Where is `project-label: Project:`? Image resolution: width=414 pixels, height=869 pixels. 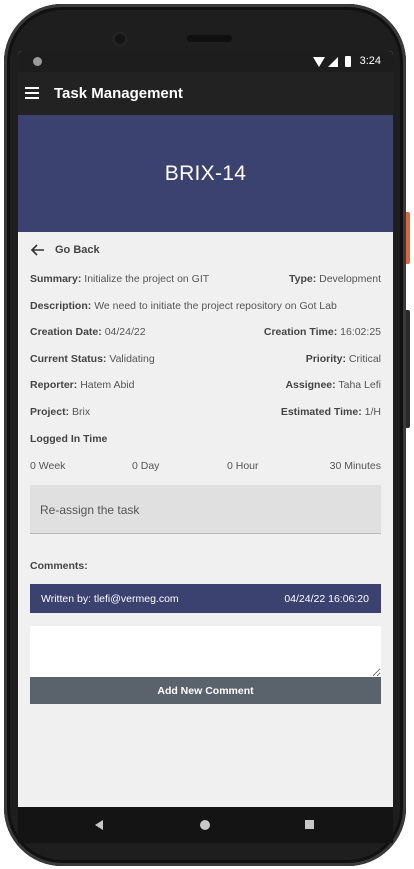
project-label: Project: is located at coordinates (50, 412).